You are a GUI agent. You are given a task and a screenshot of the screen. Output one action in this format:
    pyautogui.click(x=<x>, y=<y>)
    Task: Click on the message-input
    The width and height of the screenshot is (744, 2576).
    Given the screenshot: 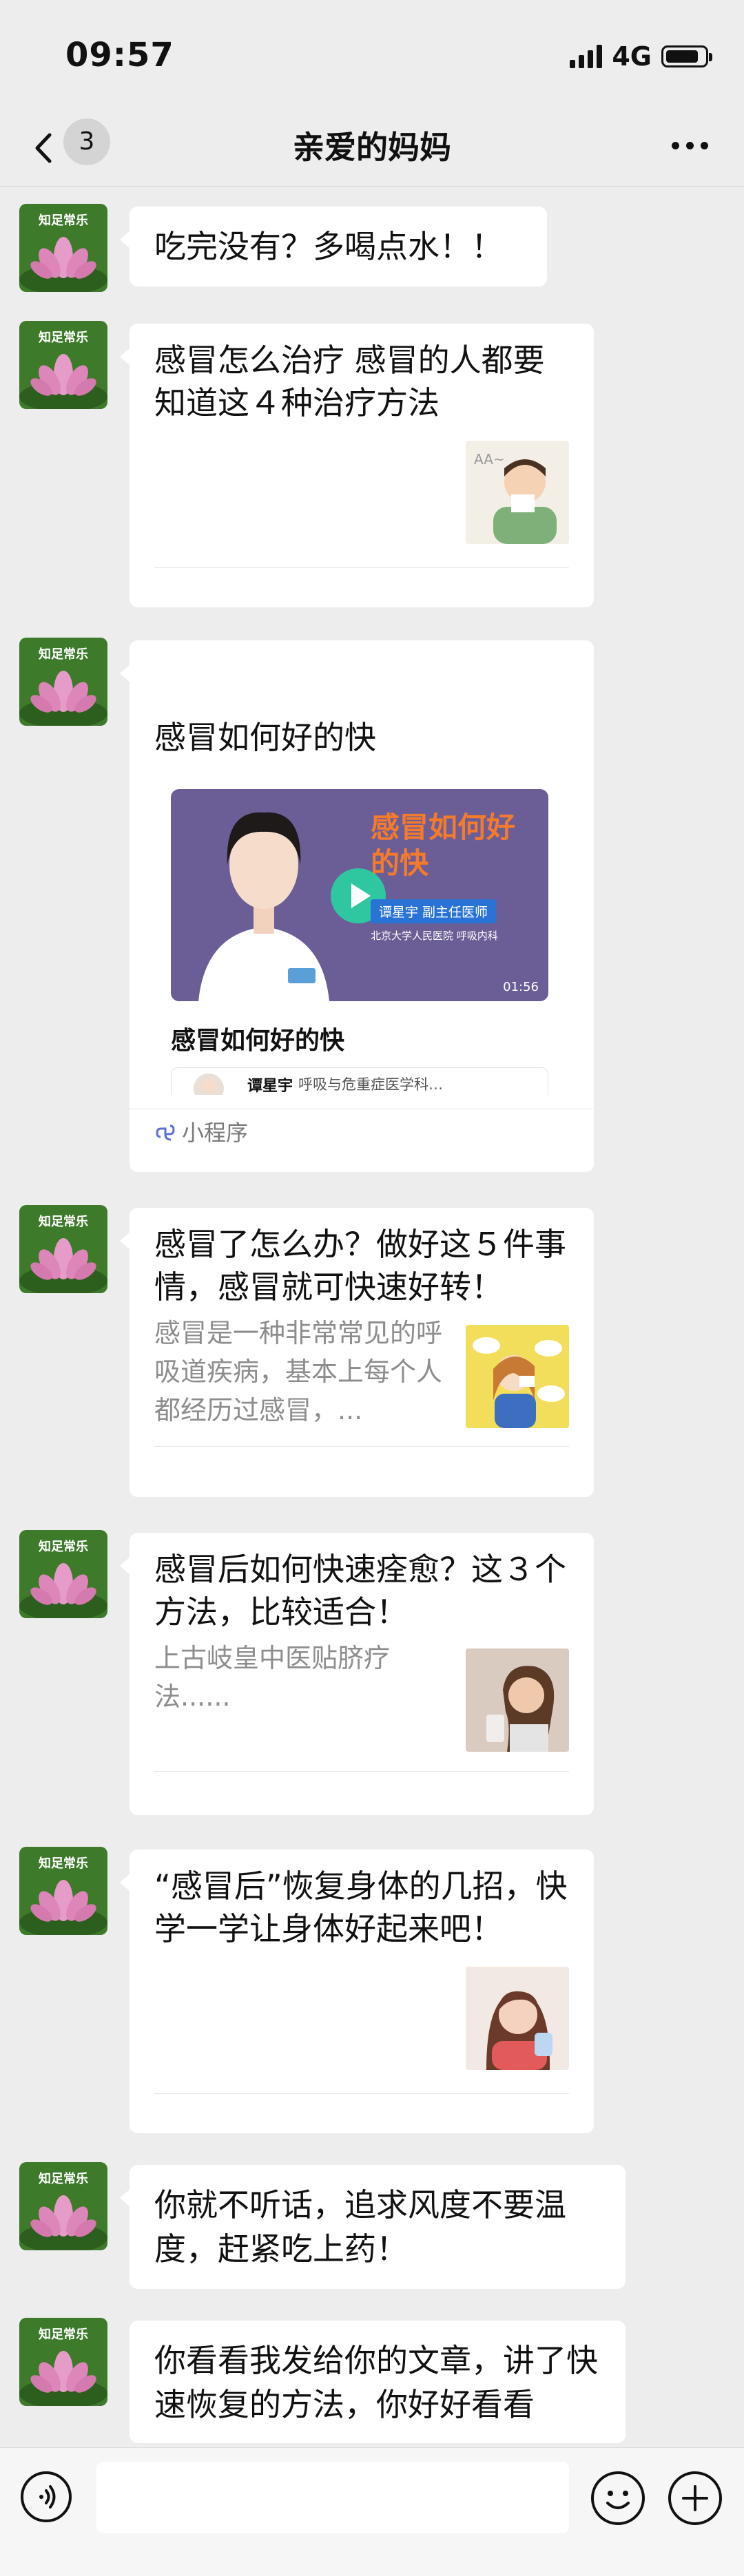 What is the action you would take?
    pyautogui.click(x=332, y=2497)
    